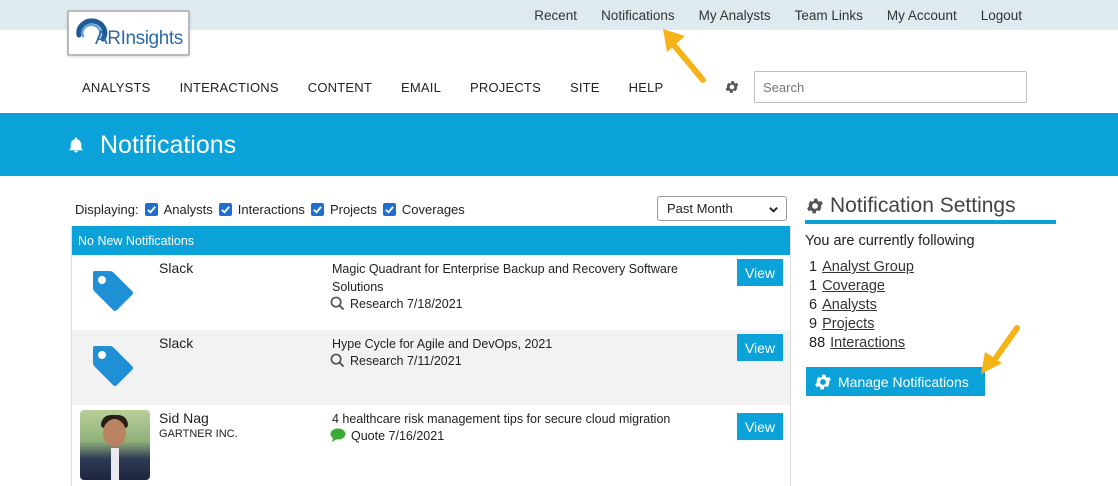 This screenshot has height=486, width=1118. I want to click on photo-face, so click(114, 433).